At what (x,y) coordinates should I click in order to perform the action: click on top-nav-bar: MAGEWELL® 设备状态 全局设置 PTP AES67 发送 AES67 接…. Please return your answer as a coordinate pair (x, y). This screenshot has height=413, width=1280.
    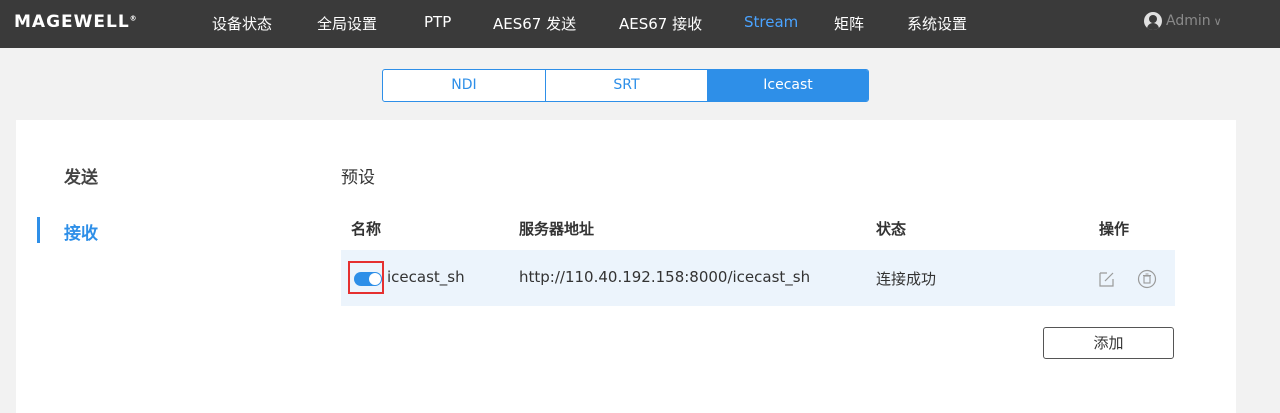
    Looking at the image, I should click on (640, 24).